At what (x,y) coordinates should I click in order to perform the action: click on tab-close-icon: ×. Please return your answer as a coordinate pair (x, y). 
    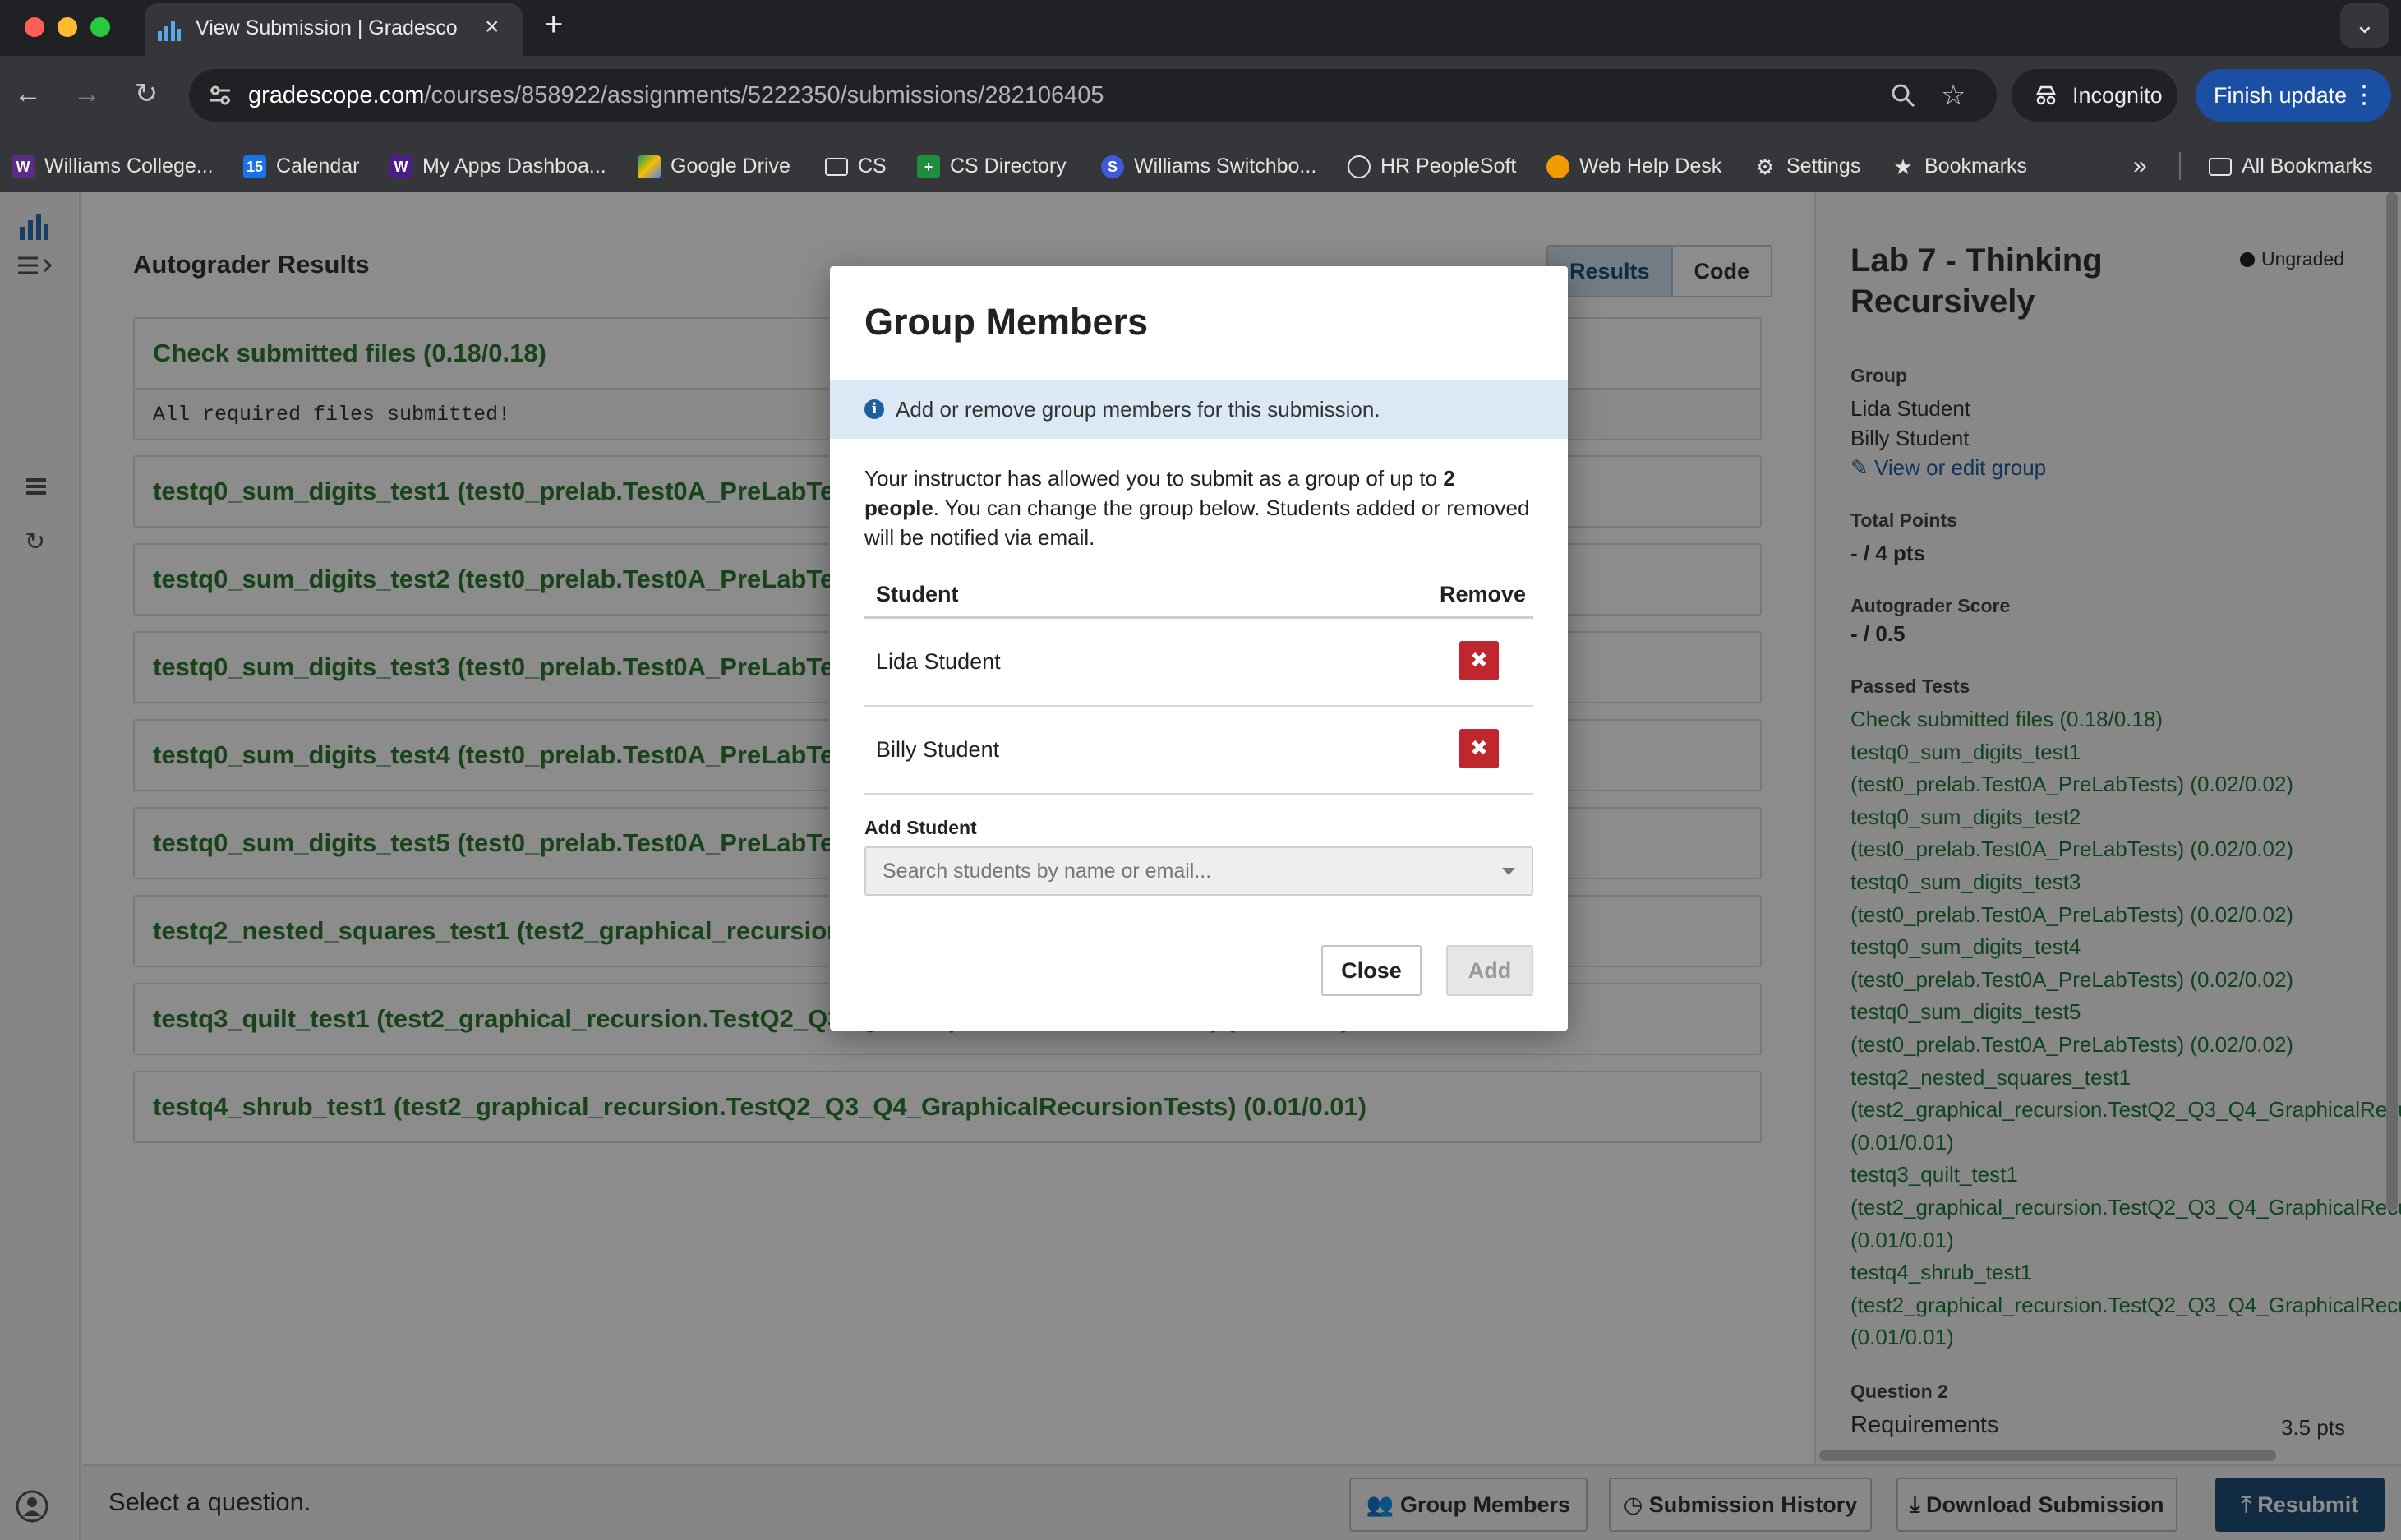
    Looking at the image, I should click on (492, 27).